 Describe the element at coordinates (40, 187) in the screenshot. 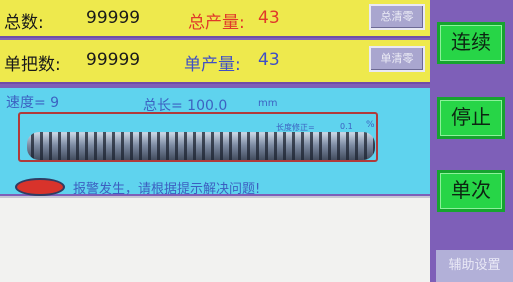

I see `alarm-indicator-lamp` at that location.